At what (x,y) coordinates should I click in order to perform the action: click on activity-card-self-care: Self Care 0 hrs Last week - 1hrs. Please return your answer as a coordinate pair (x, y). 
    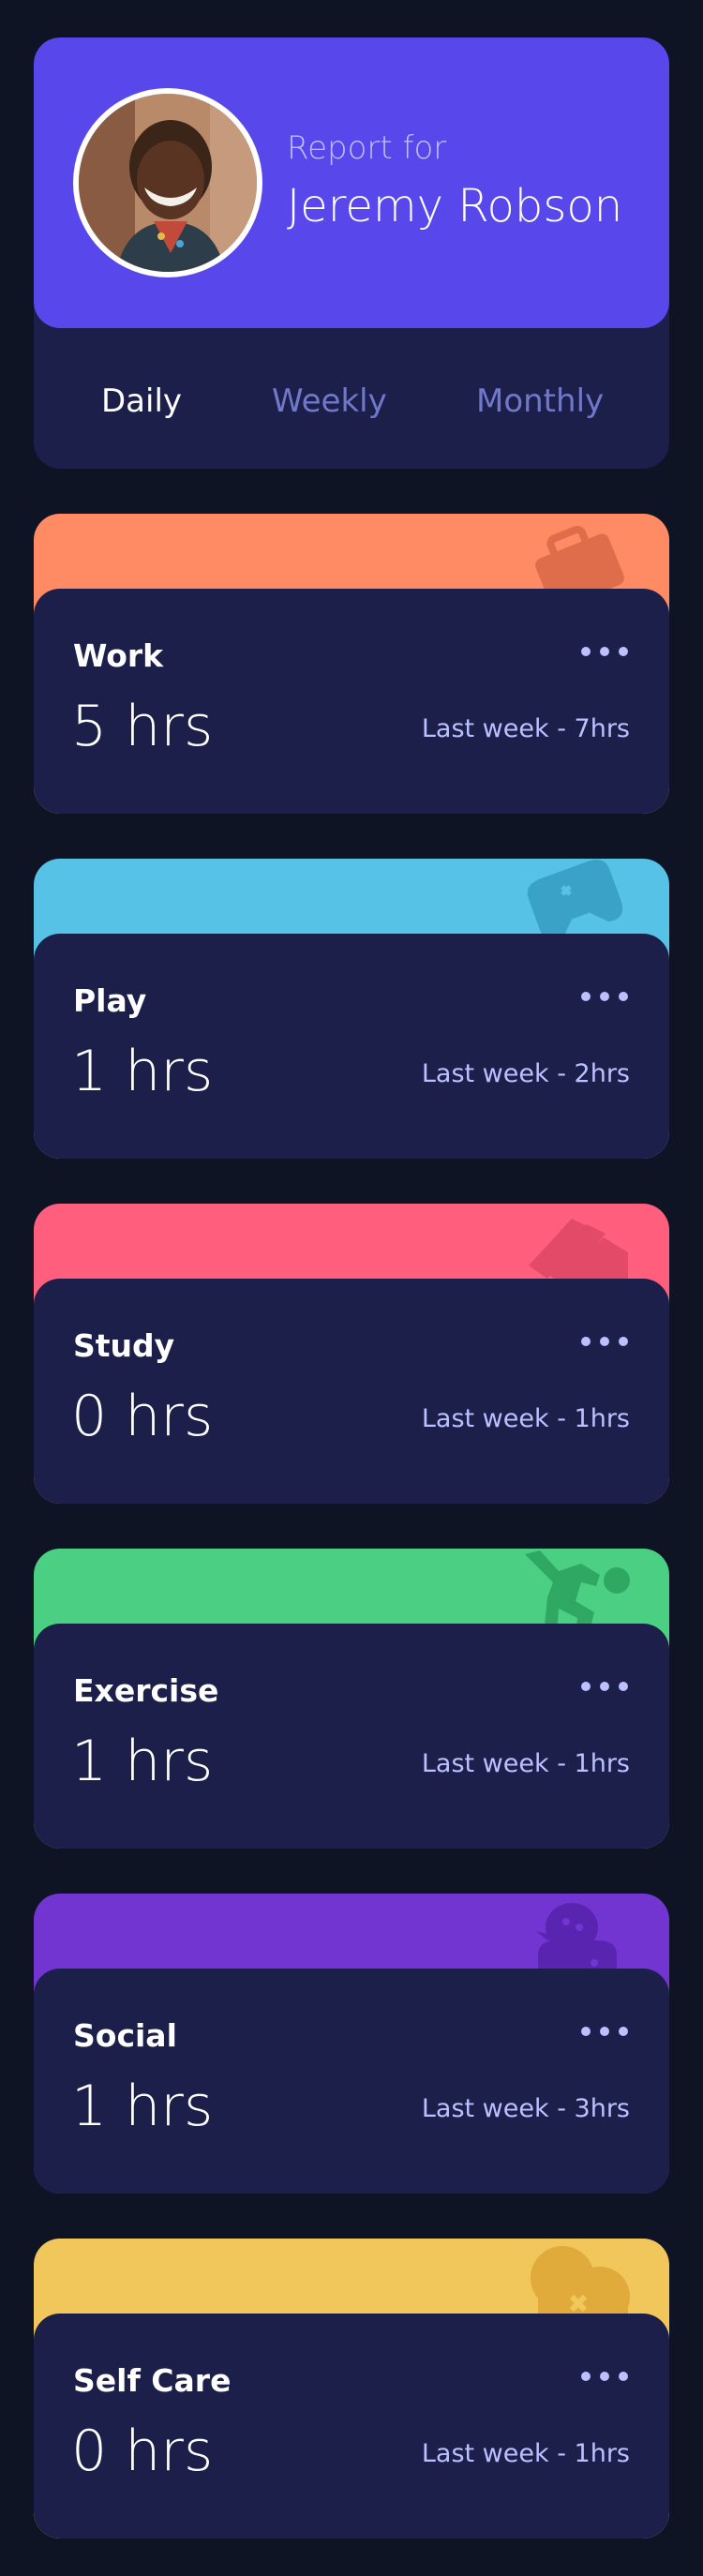
    Looking at the image, I should click on (351, 2389).